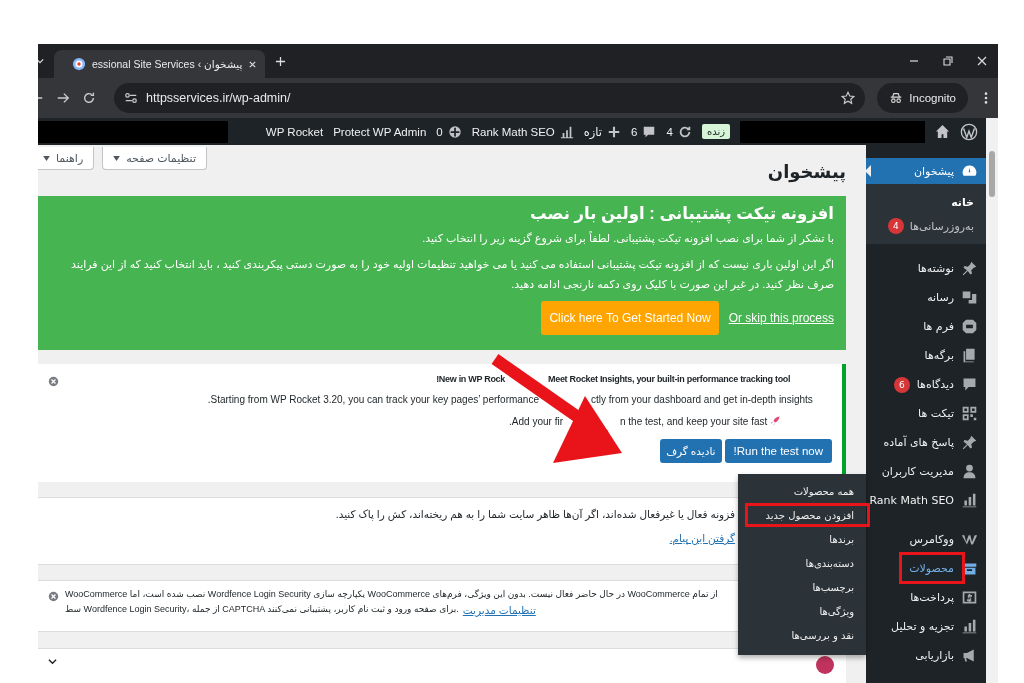  What do you see at coordinates (499, 610) in the screenshot?
I see `settings-link: تنظیمات مدیریت` at bounding box center [499, 610].